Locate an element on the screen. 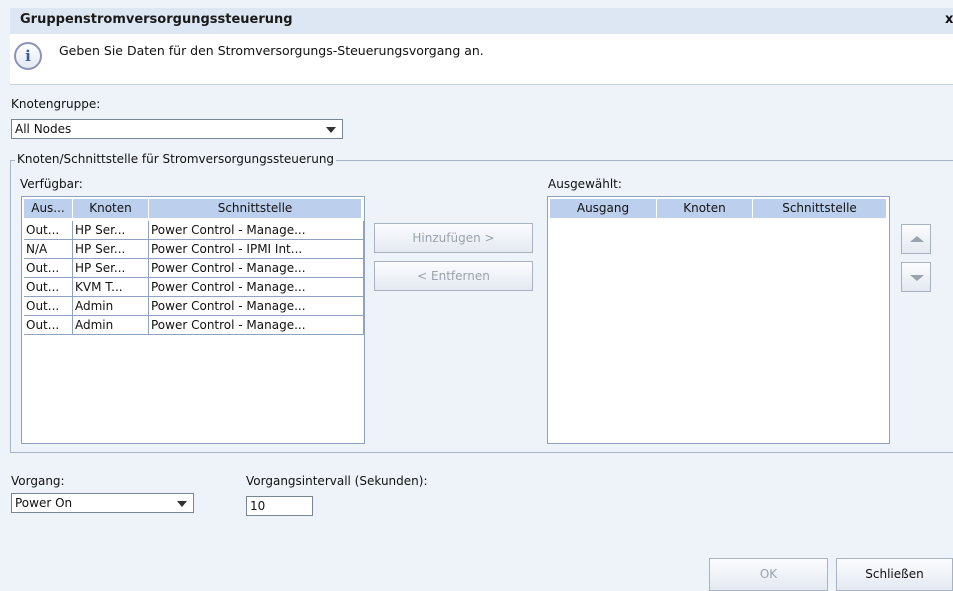 This screenshot has width=953, height=591. arrow-down-icon is located at coordinates (917, 278).